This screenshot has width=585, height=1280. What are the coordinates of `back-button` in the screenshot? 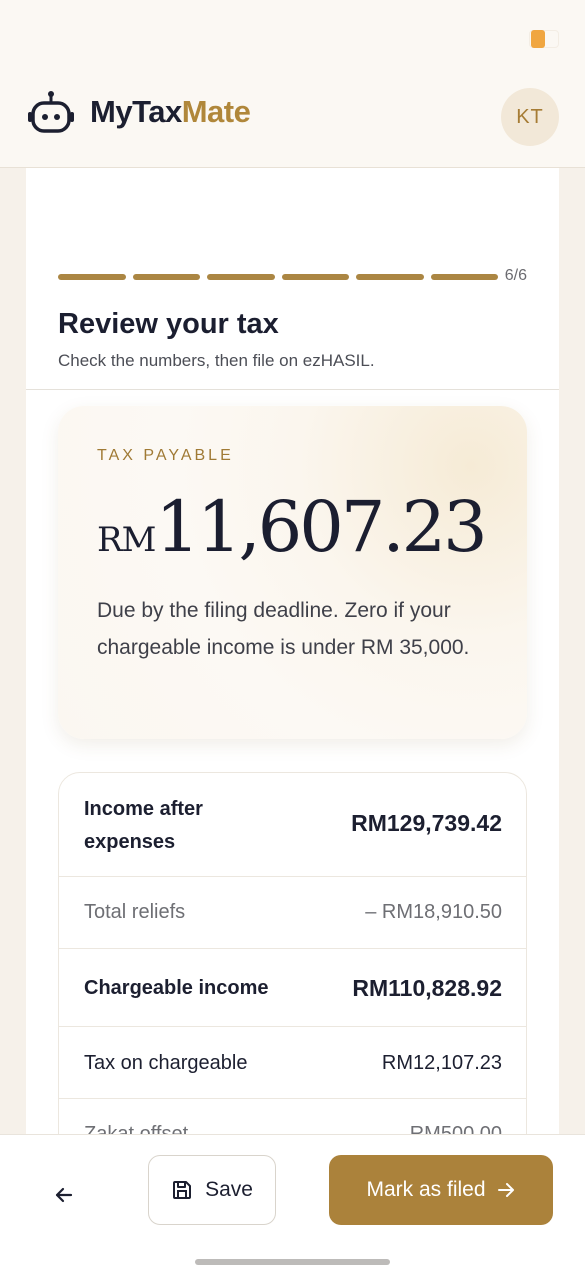 It's located at (64, 1195).